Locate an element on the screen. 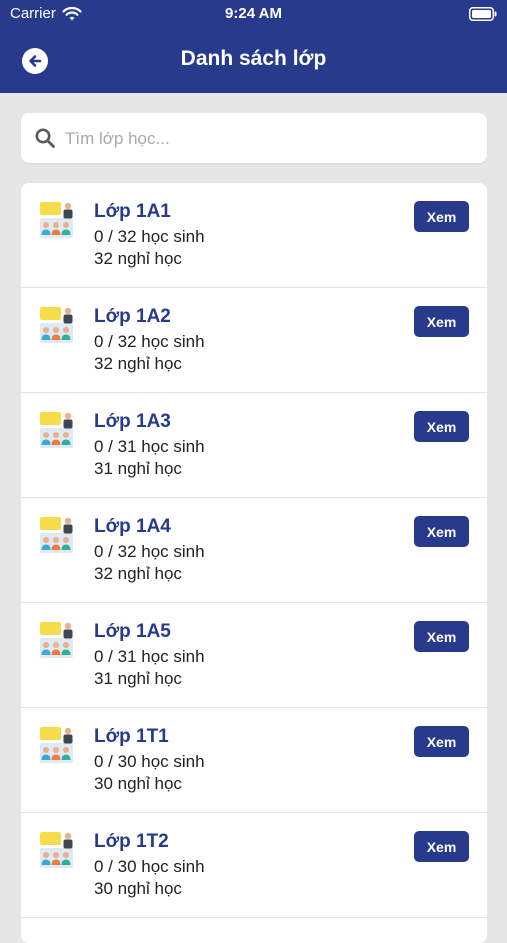 This screenshot has height=943, width=507. nav-bar: Danh sách lớp is located at coordinates (253, 60).